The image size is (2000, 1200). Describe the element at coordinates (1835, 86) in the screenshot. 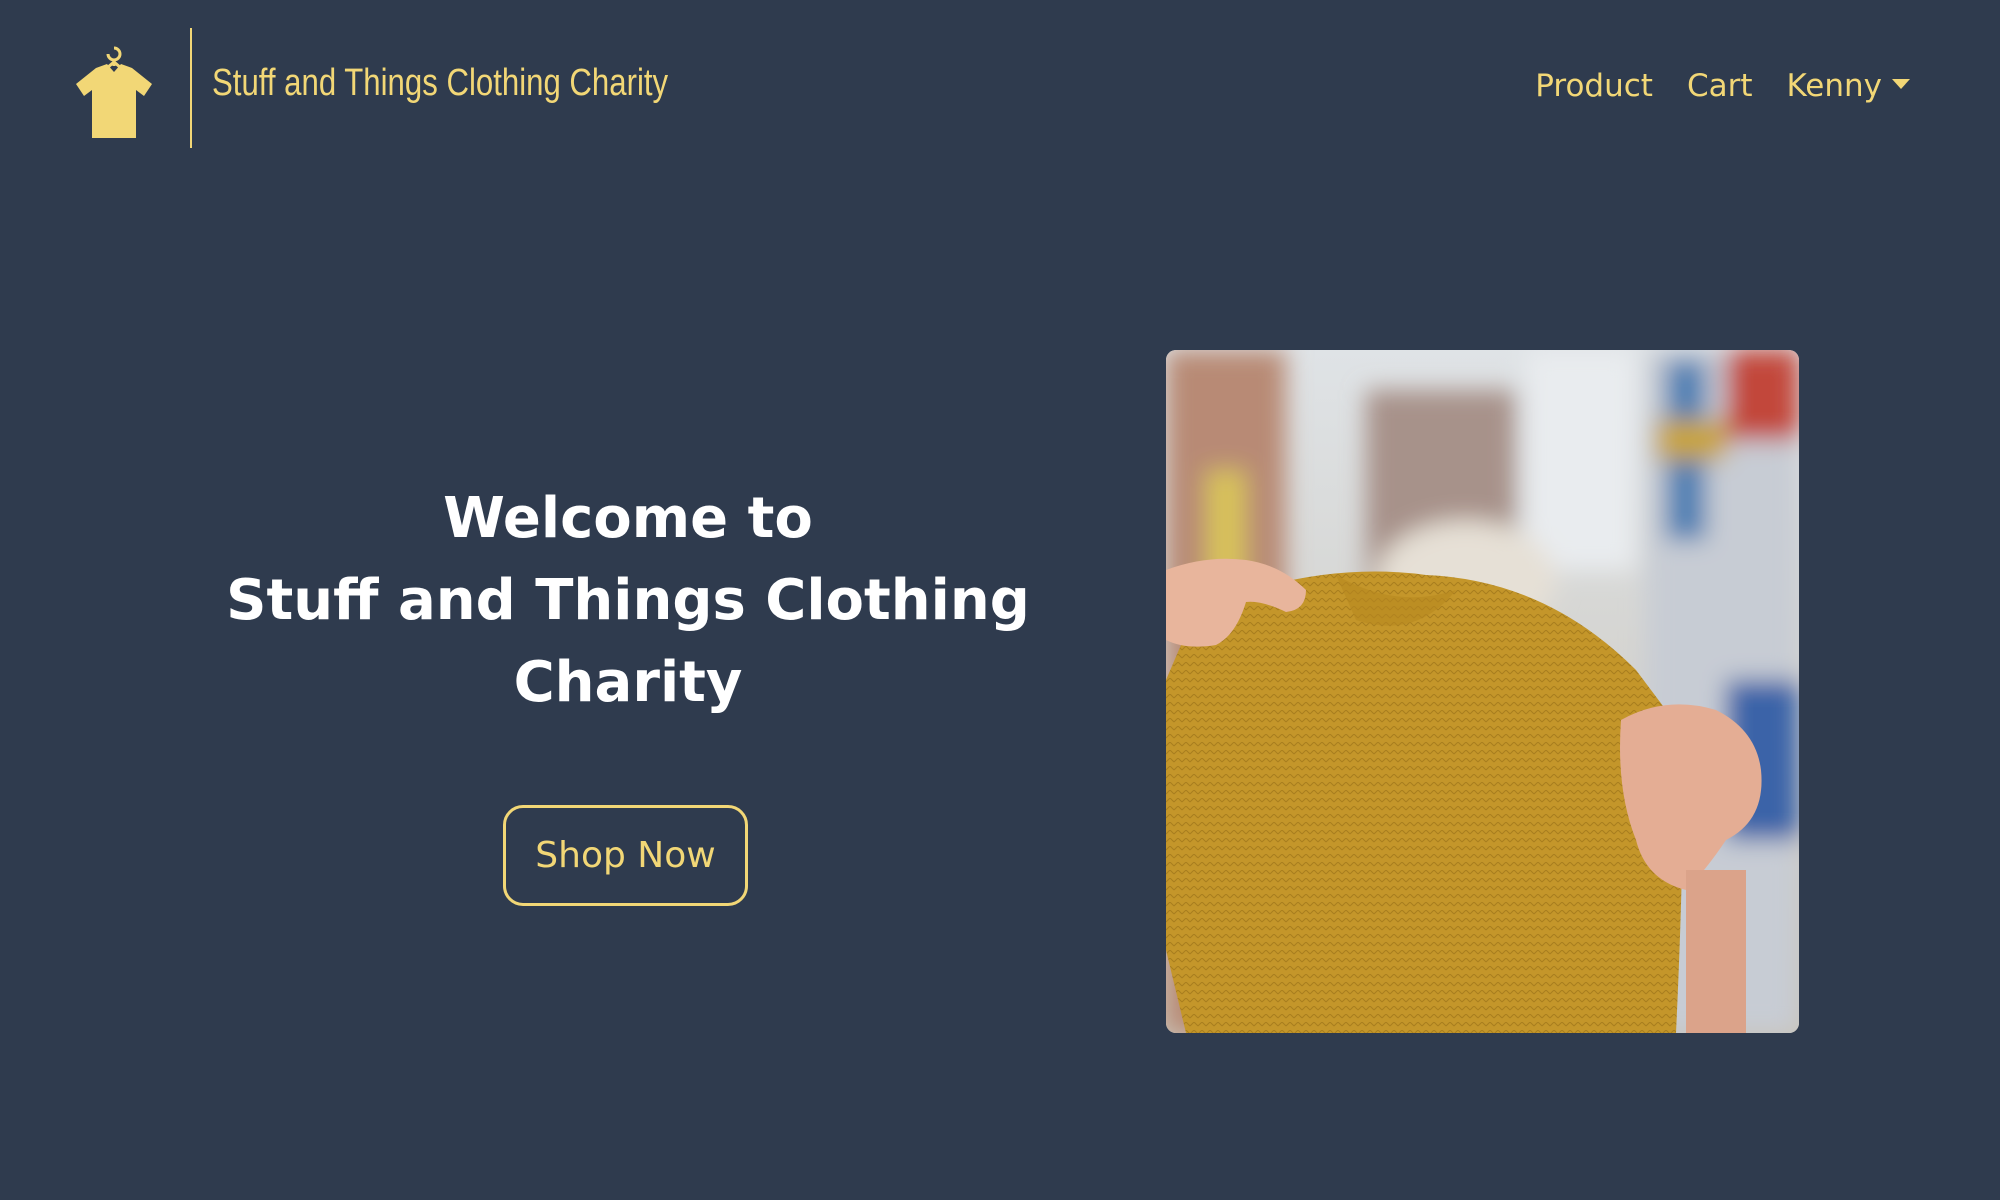

I see `user-name: Kenny` at that location.